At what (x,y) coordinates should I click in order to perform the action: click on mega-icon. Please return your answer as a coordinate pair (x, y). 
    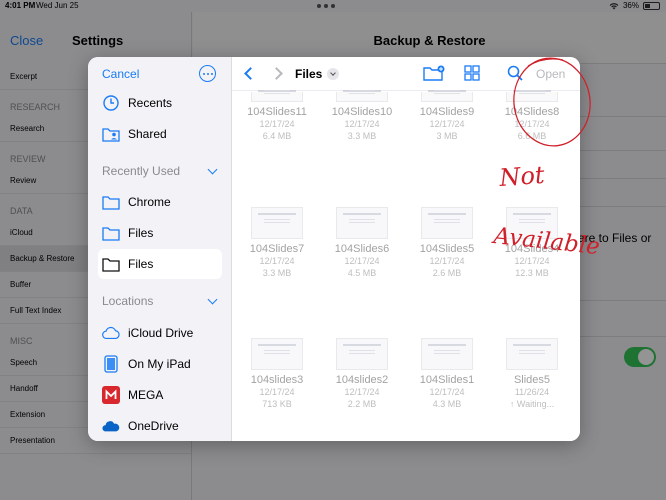
    Looking at the image, I should click on (111, 395).